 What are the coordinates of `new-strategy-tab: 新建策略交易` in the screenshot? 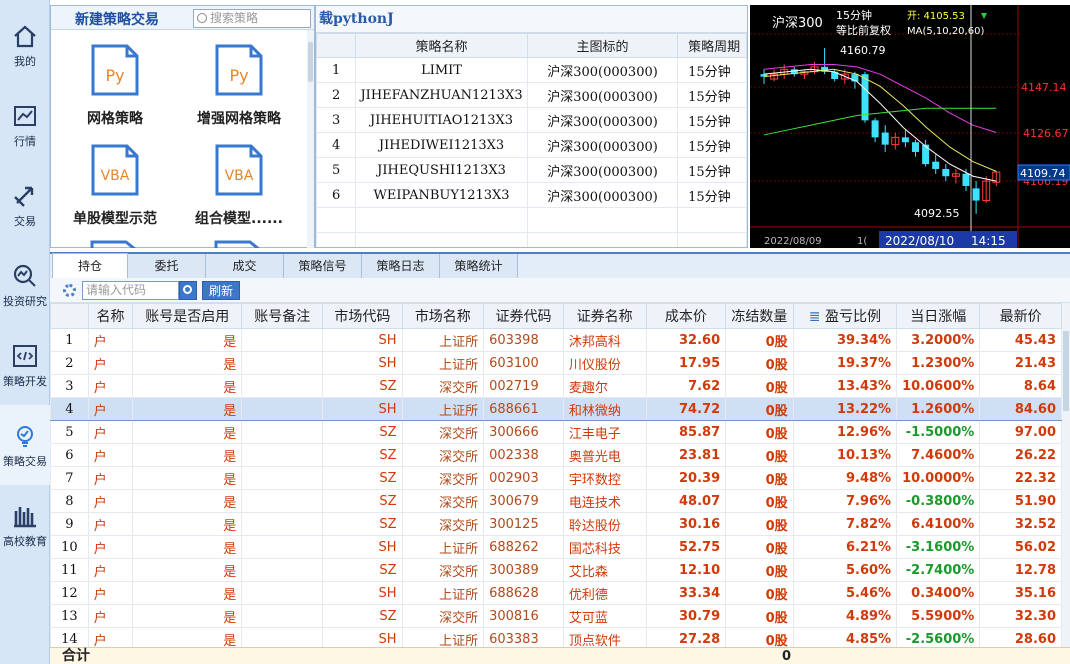 It's located at (117, 19).